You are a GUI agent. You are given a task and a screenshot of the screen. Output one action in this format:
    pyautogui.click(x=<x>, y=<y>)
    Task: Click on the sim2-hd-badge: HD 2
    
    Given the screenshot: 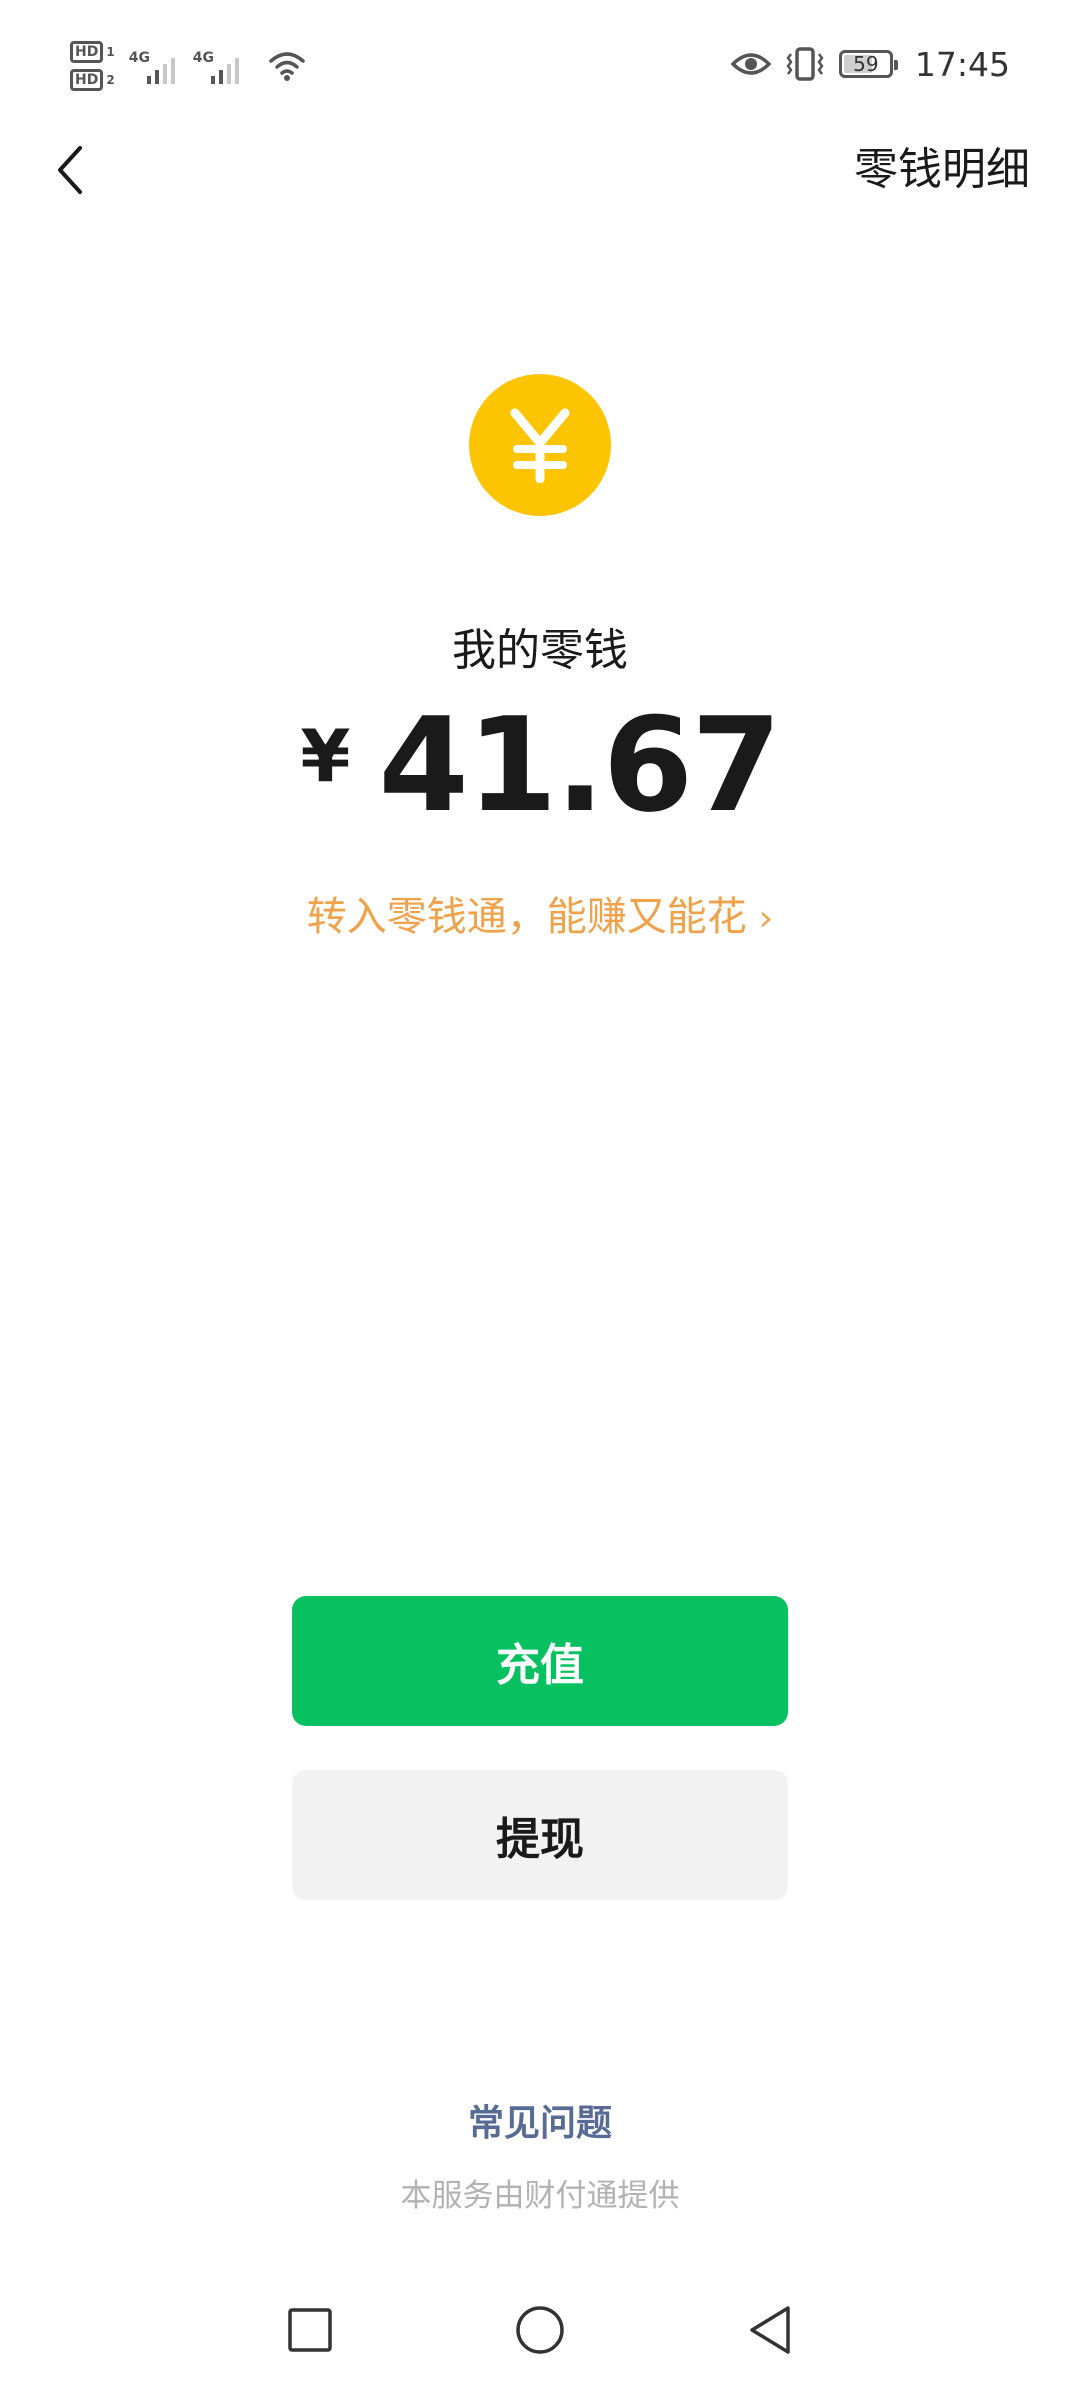 What is the action you would take?
    pyautogui.click(x=92, y=80)
    